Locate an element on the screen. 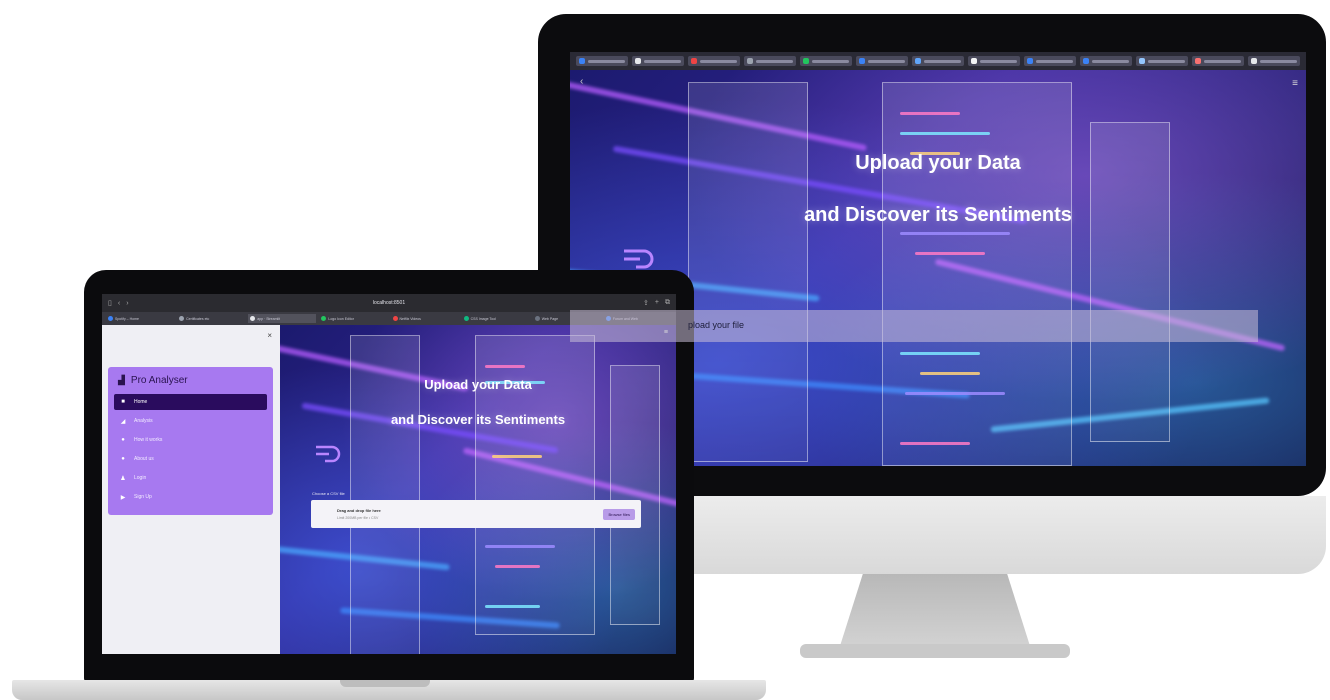 The width and height of the screenshot is (1330, 700). hero-background is located at coordinates (478, 489).